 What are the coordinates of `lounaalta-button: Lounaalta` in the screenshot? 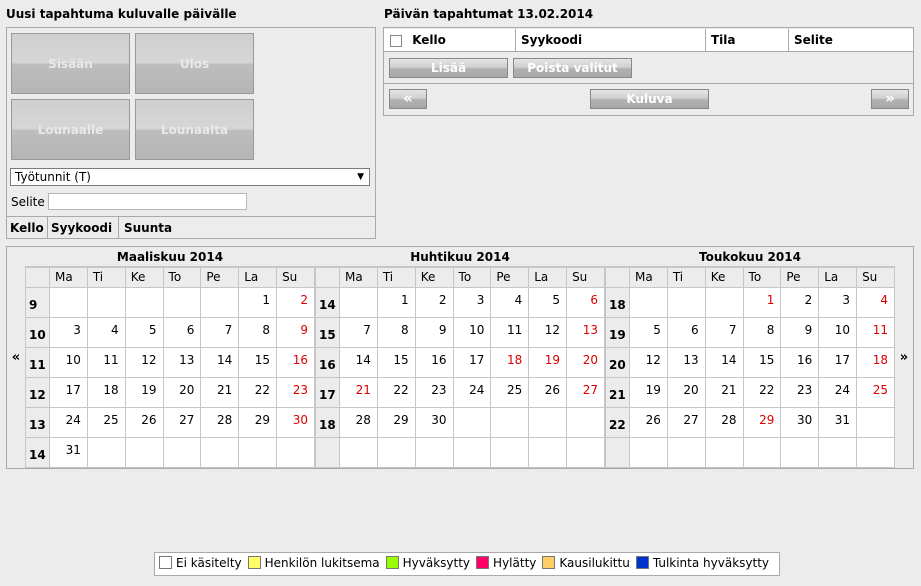 It's located at (194, 129).